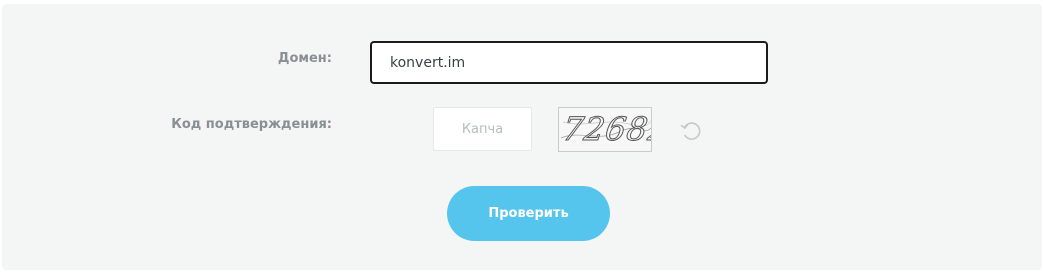  I want to click on domain-input, so click(569, 62).